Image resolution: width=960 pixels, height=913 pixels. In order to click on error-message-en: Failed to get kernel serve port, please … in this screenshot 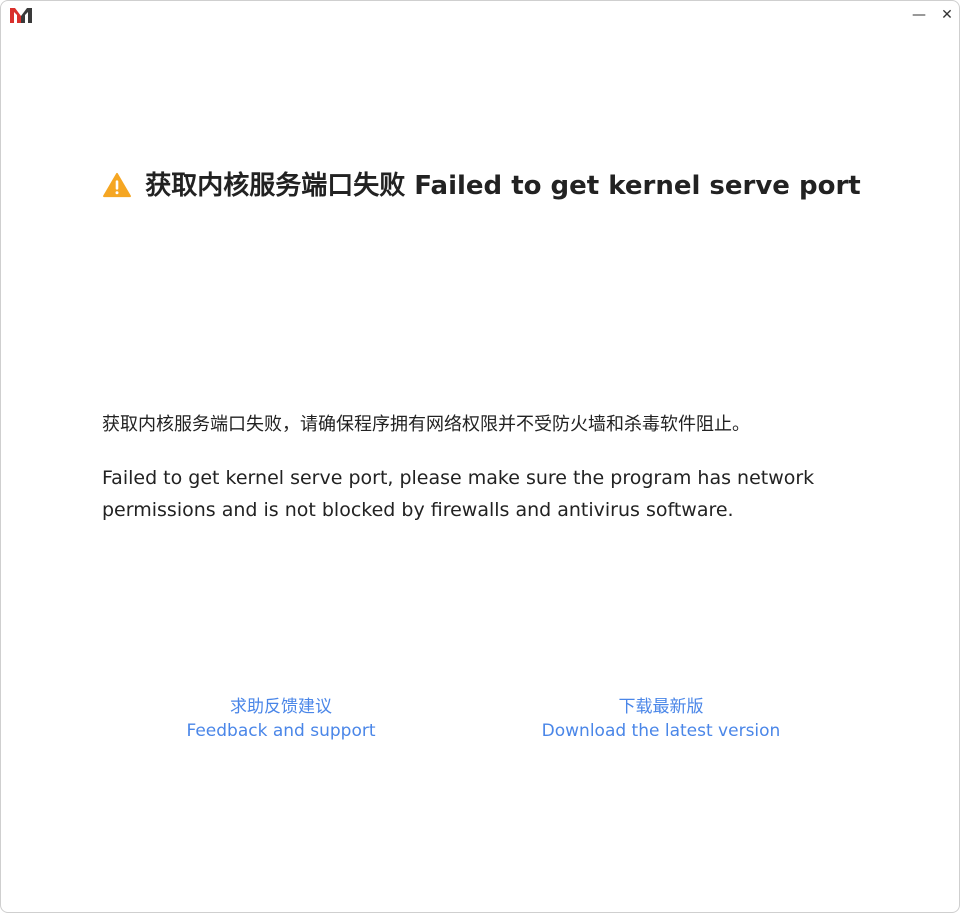, I will do `click(458, 494)`.